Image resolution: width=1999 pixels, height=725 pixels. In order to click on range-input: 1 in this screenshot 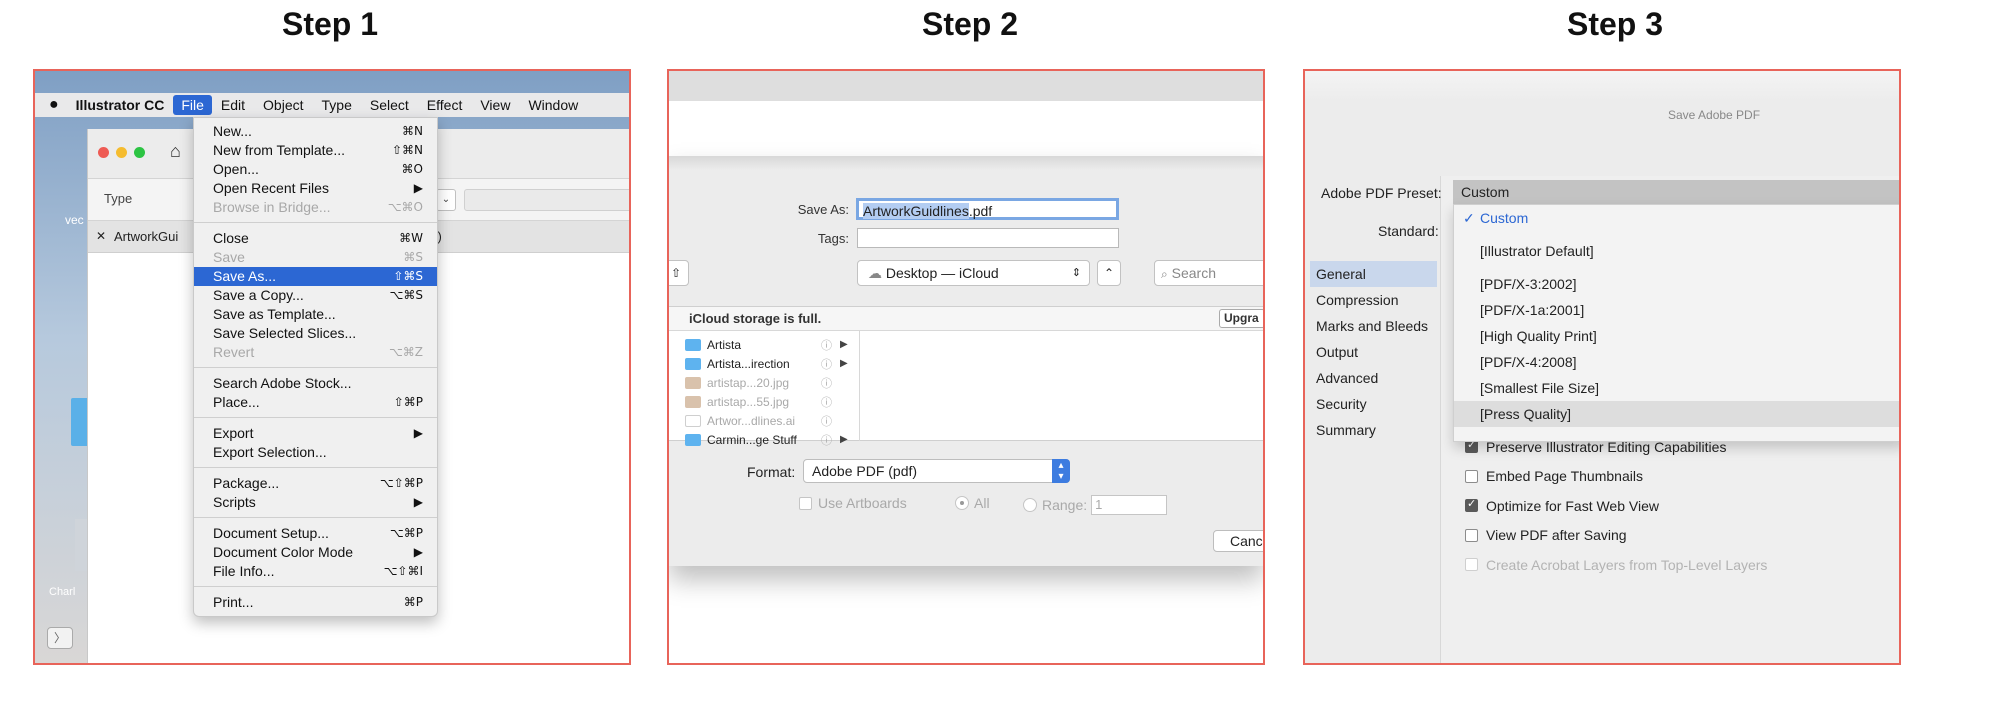, I will do `click(1129, 505)`.